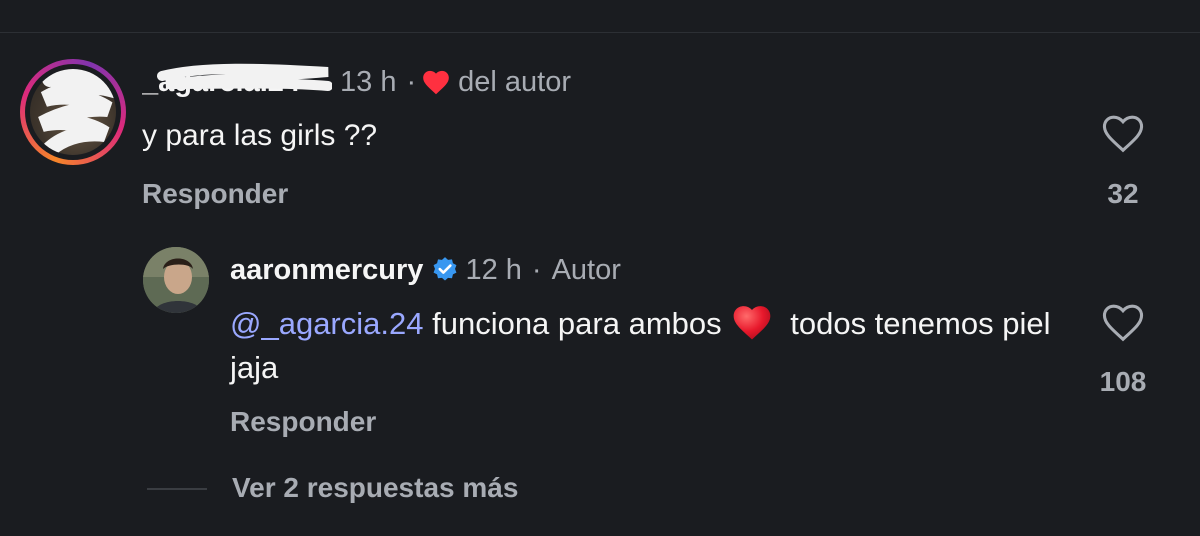  What do you see at coordinates (244, 77) in the screenshot?
I see `username-redaction` at bounding box center [244, 77].